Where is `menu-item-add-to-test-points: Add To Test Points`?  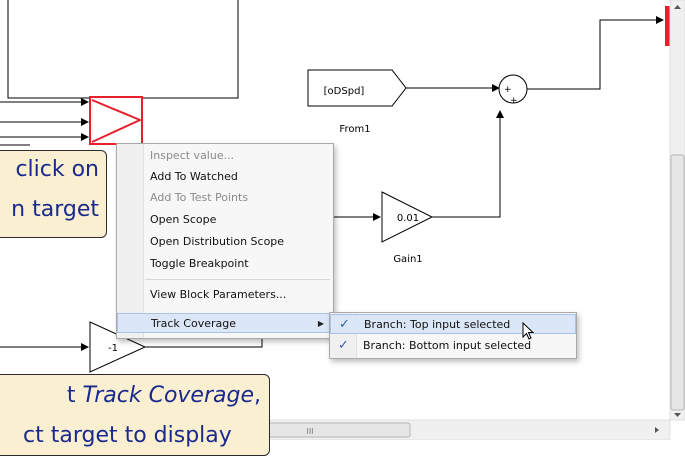 menu-item-add-to-test-points: Add To Test Points is located at coordinates (225, 198).